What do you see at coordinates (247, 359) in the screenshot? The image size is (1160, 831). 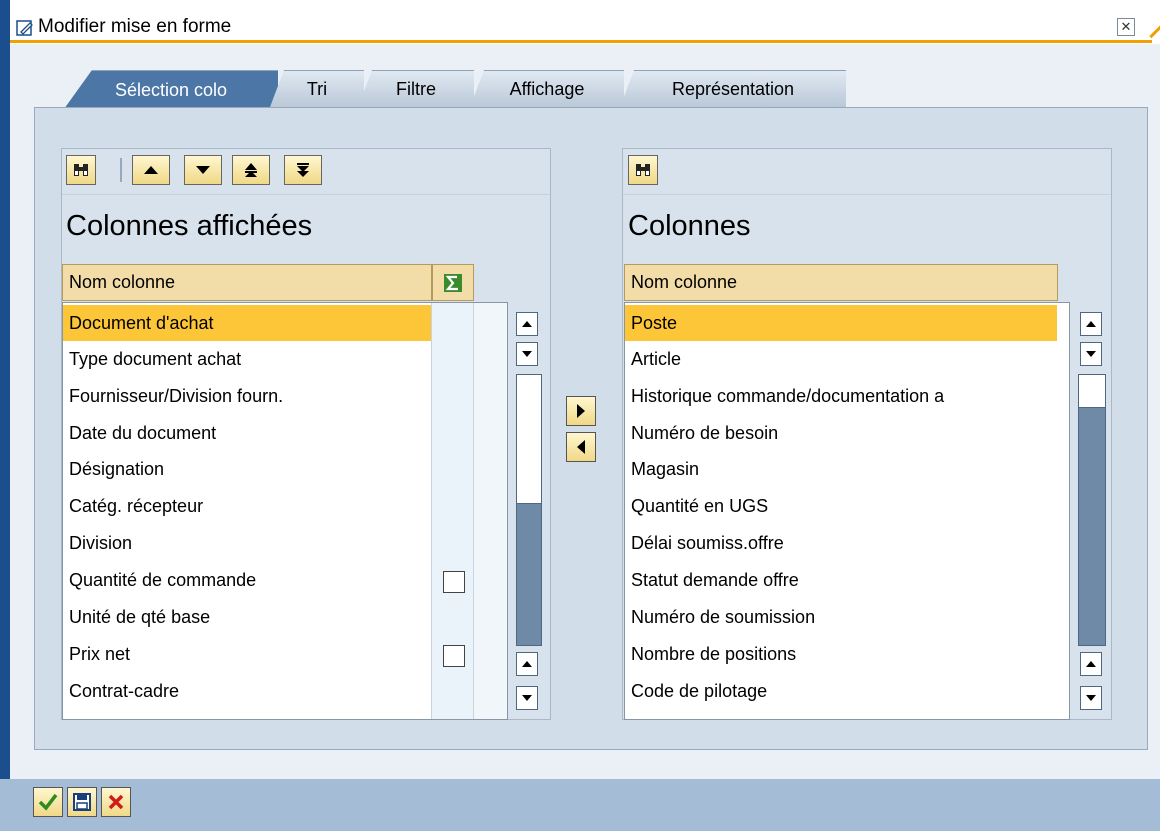 I see `list-item: Type document achat` at bounding box center [247, 359].